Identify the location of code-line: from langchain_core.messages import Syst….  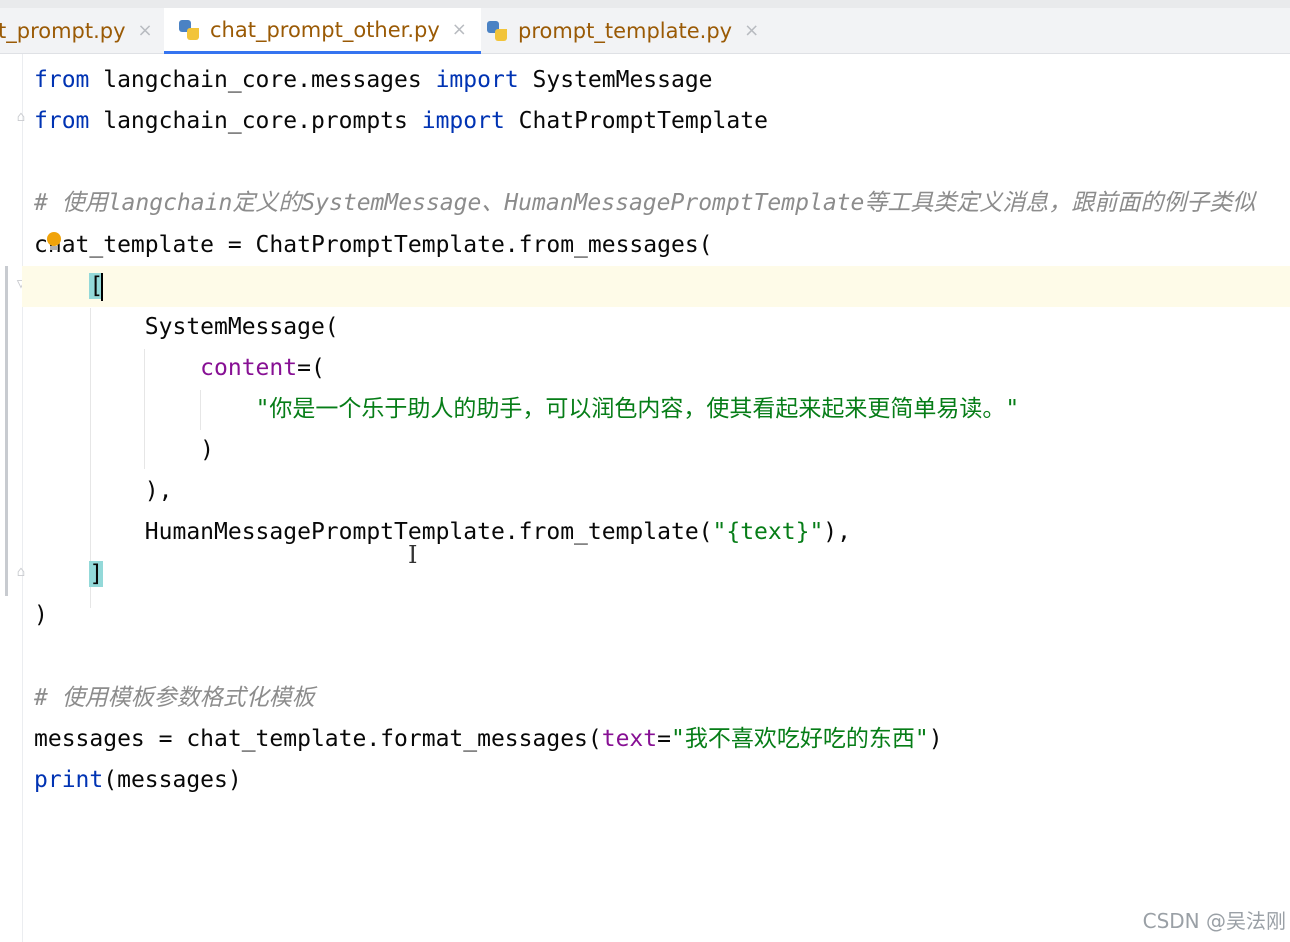
(373, 80).